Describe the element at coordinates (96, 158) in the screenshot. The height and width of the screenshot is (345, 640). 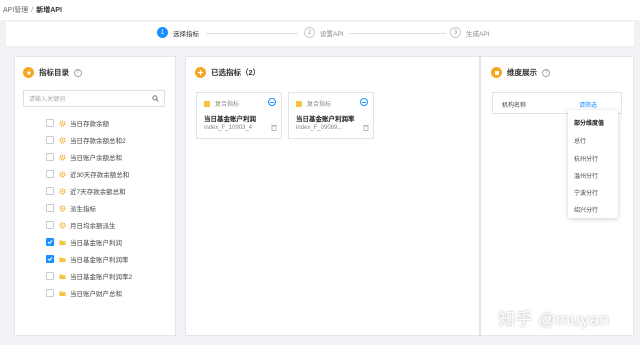
I see `tree-item-label: 当日账户余额总和` at that location.